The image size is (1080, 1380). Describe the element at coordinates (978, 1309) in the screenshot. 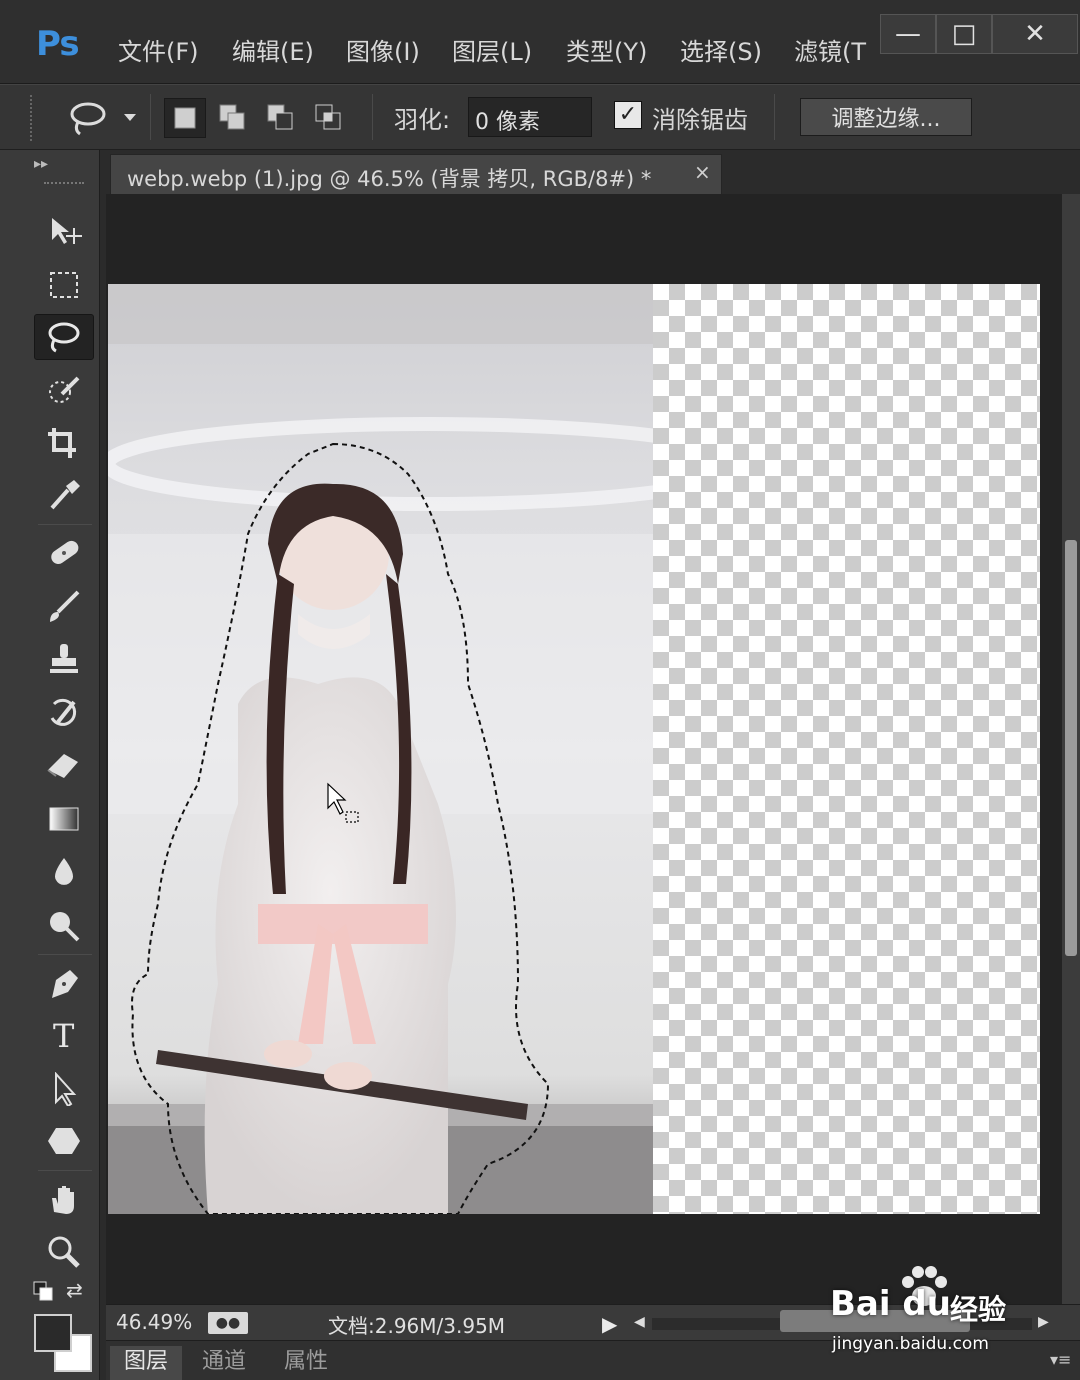

I see `watermark-product: 经验` at that location.